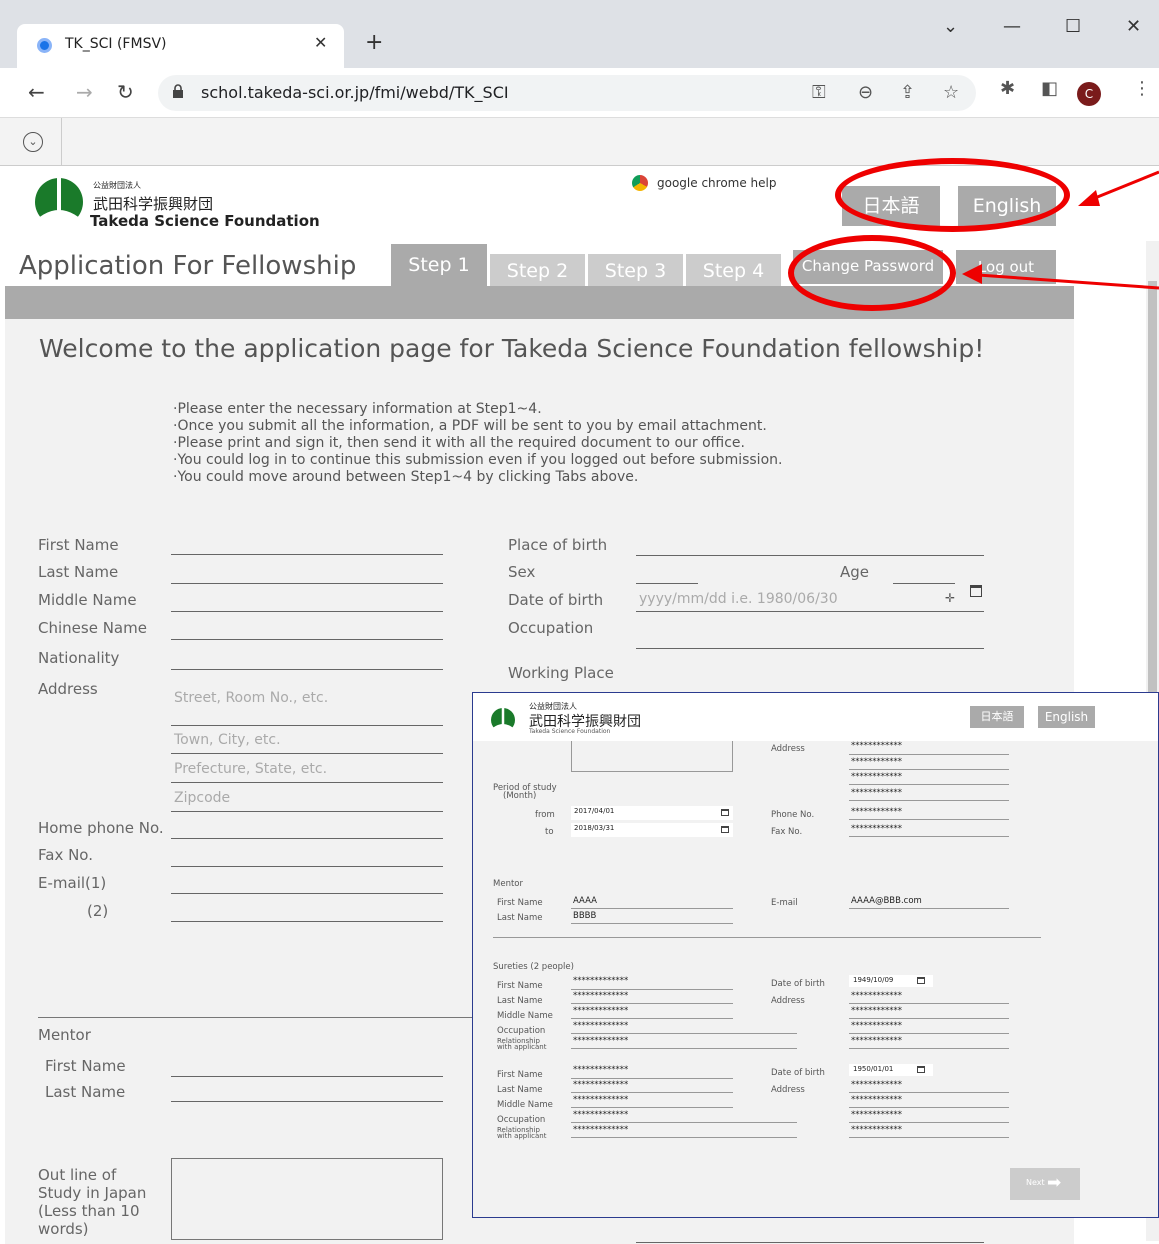 The height and width of the screenshot is (1244, 1159). Describe the element at coordinates (924, 583) in the screenshot. I see `age-field` at that location.